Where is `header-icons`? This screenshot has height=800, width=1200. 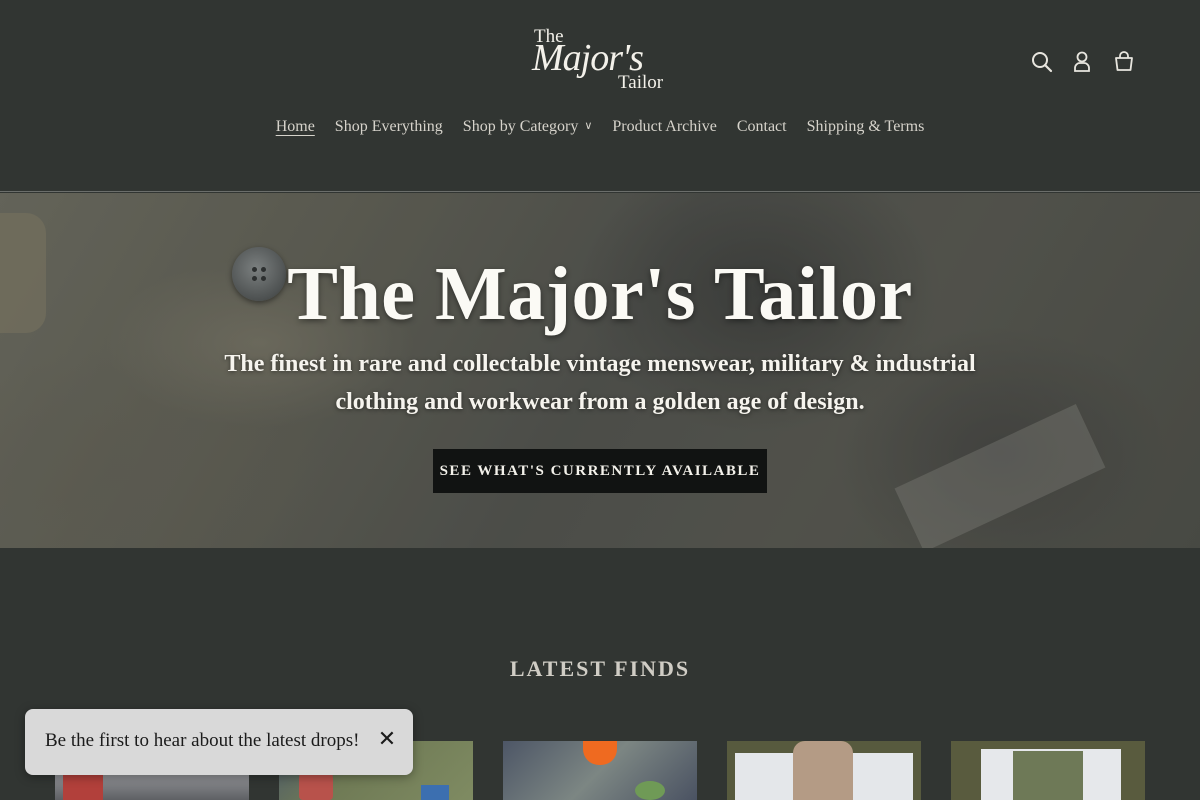
header-icons is located at coordinates (1088, 62).